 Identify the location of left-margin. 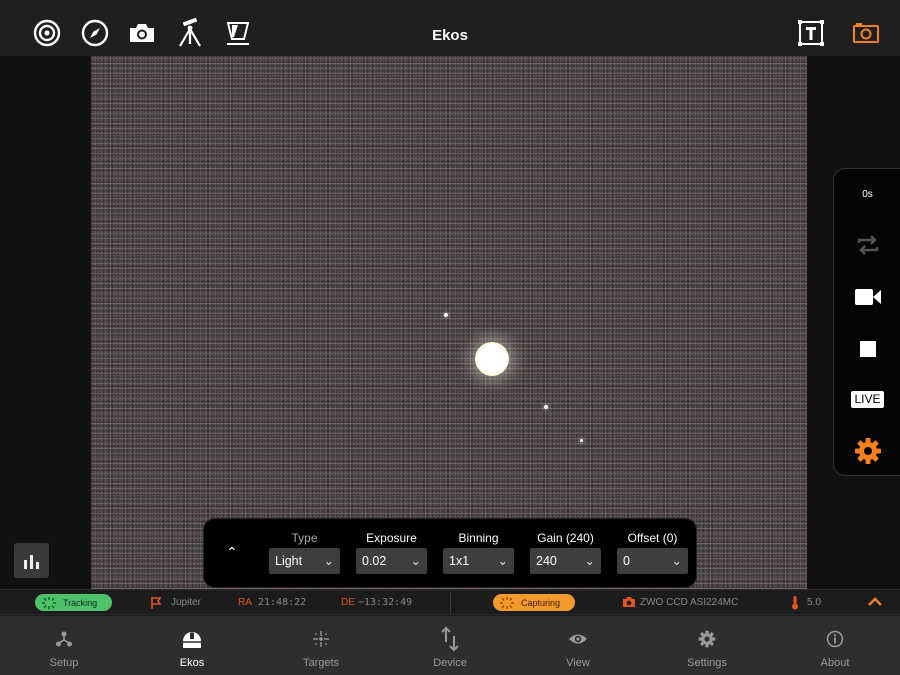
(45, 322).